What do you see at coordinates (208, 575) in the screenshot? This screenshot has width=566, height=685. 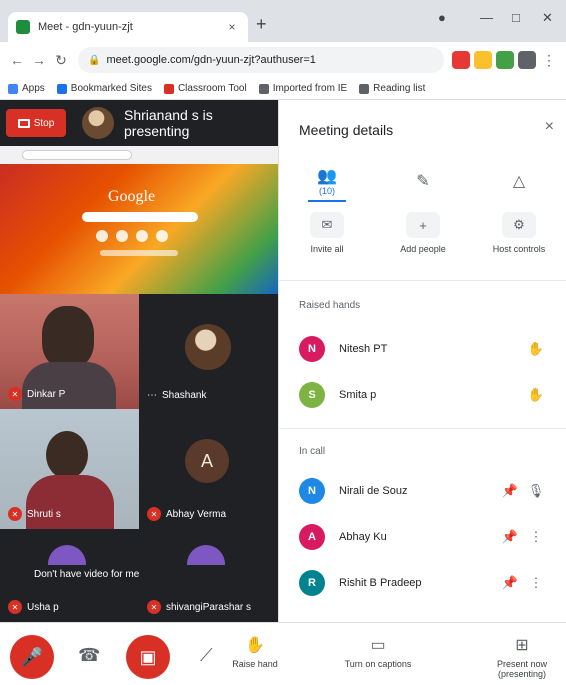 I see `participant-tile: ✕ shivangiParashar s` at bounding box center [208, 575].